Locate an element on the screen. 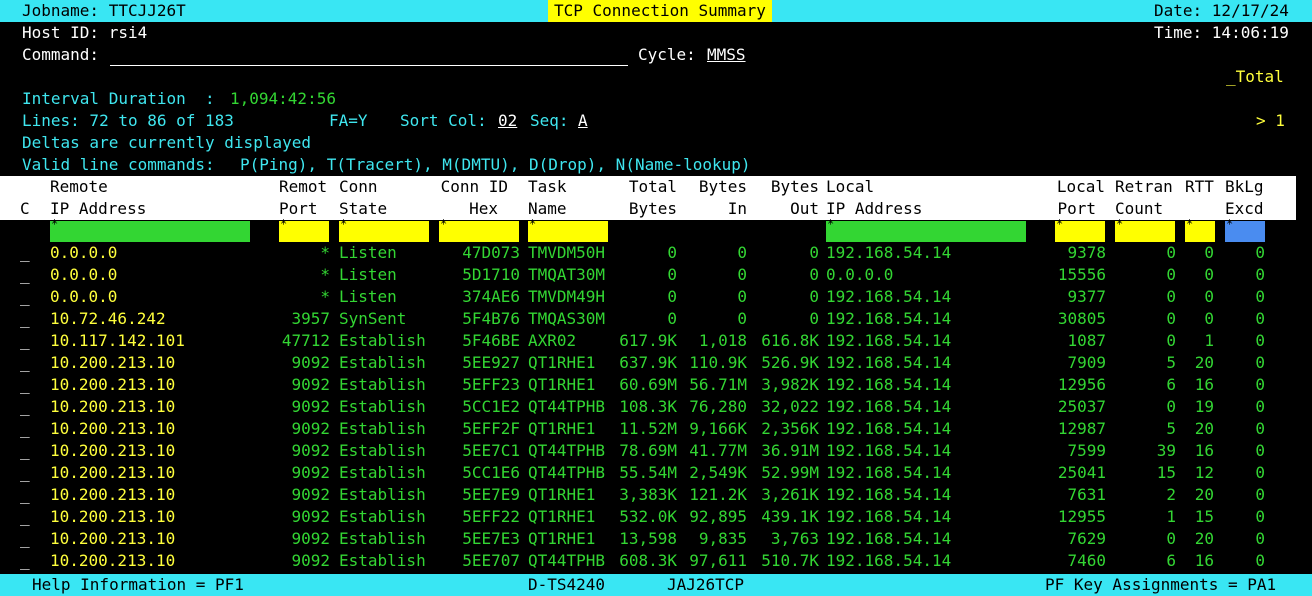 Image resolution: width=1312 pixels, height=596 pixels. conn-id-cell: 5EFF22 is located at coordinates (491, 516).